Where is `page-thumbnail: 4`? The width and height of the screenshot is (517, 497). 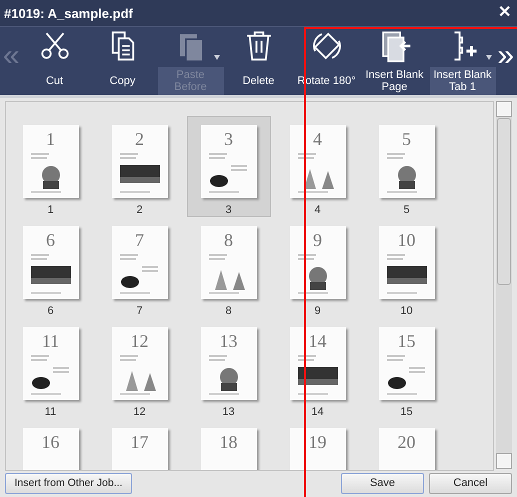
page-thumbnail: 4 is located at coordinates (318, 161).